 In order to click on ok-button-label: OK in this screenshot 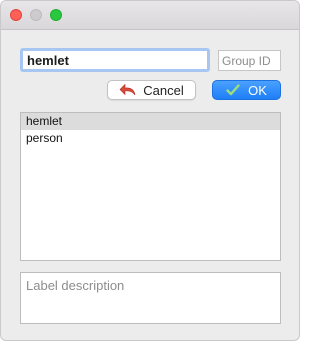, I will do `click(257, 90)`.